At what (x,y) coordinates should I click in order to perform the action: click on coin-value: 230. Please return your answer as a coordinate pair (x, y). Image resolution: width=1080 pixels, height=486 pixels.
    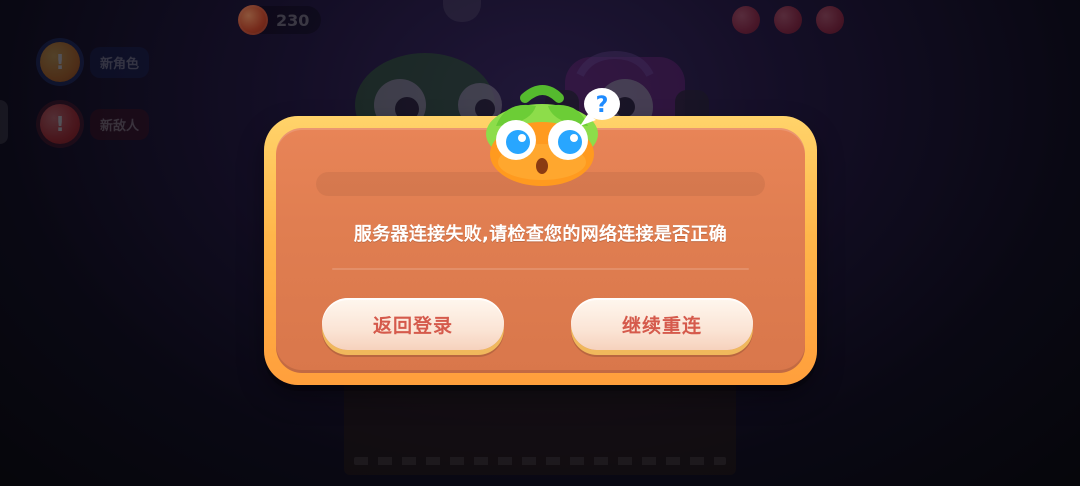
    Looking at the image, I should click on (293, 20).